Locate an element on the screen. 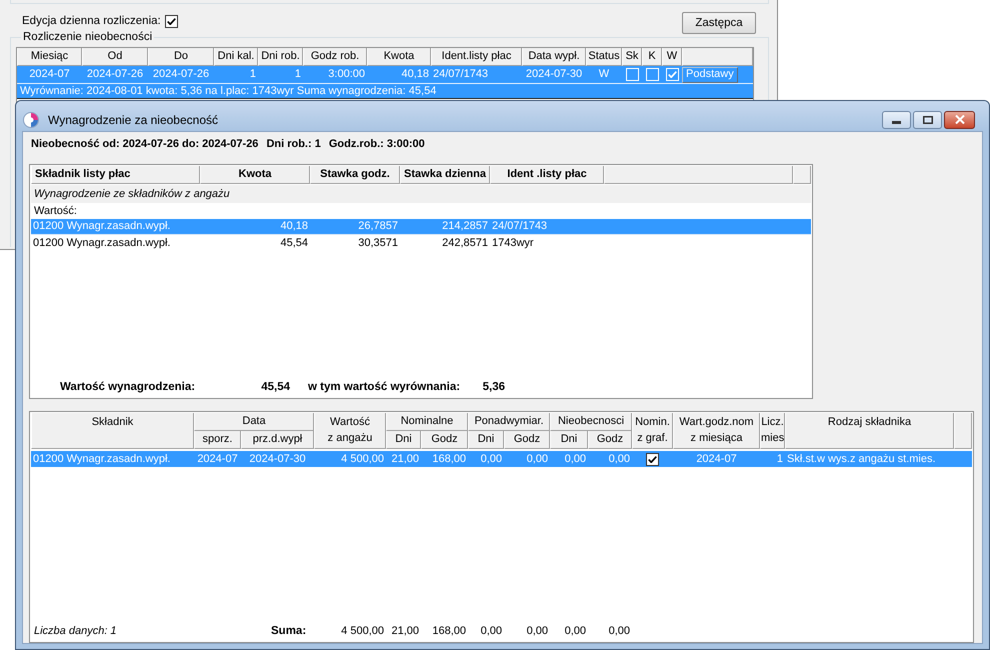 The height and width of the screenshot is (650, 990). group-label: Wartość: is located at coordinates (55, 211).